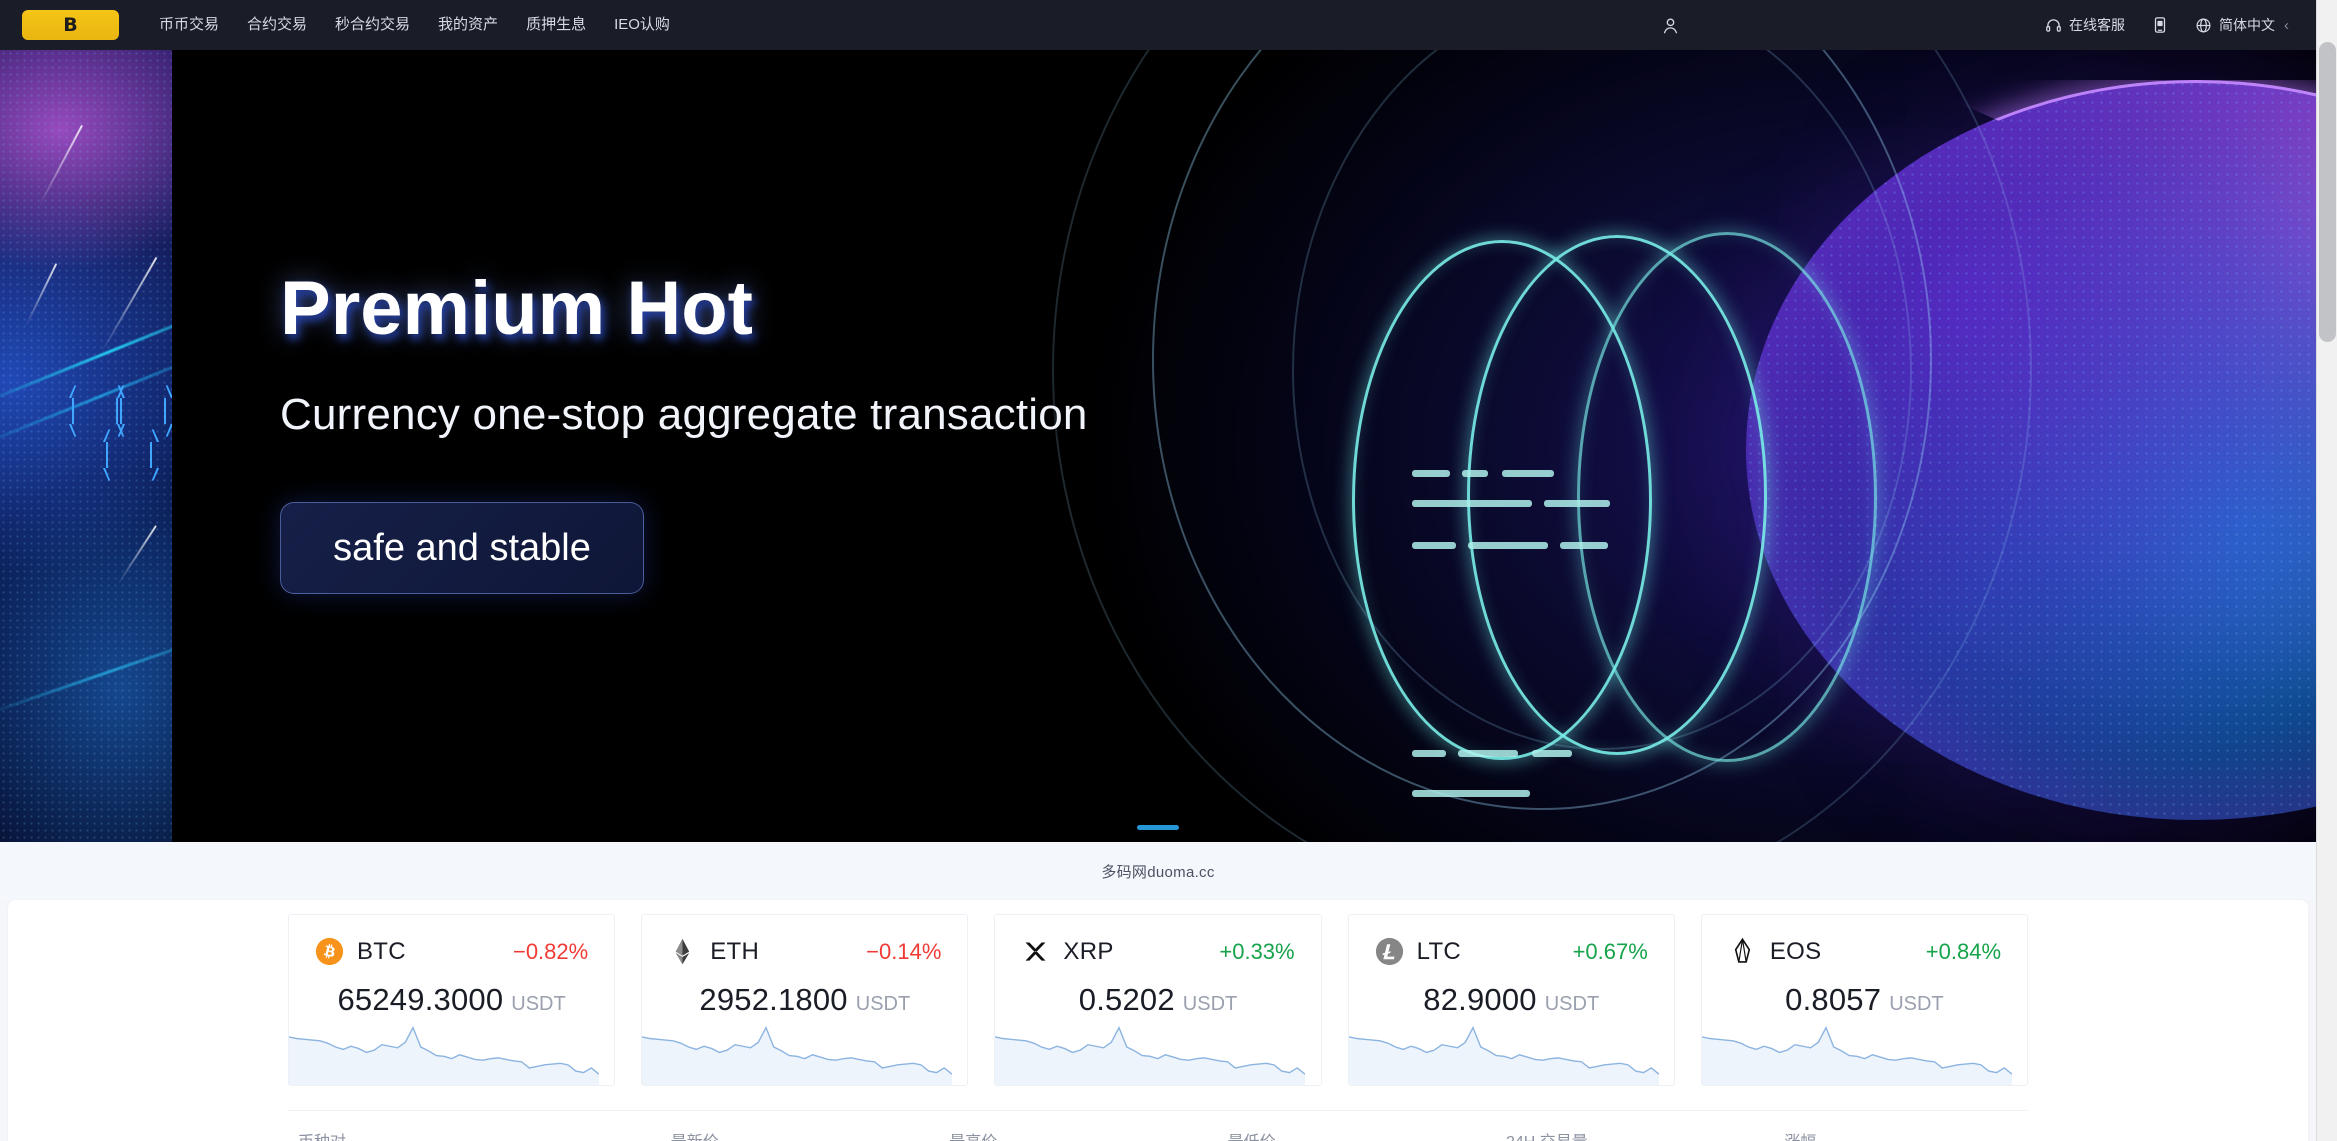 This screenshot has width=2337, height=1141. I want to click on hero-left-artwork, so click(86, 446).